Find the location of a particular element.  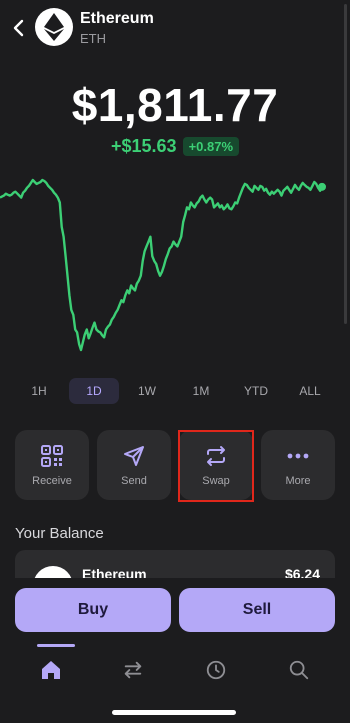

range-tab-1h: 1H is located at coordinates (39, 391).